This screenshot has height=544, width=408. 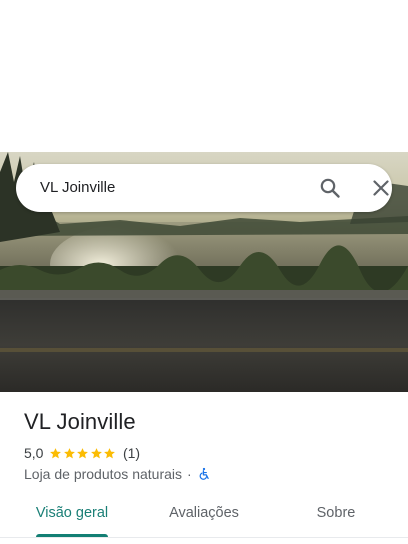 What do you see at coordinates (77, 188) in the screenshot?
I see `search-input: VL Joinville` at bounding box center [77, 188].